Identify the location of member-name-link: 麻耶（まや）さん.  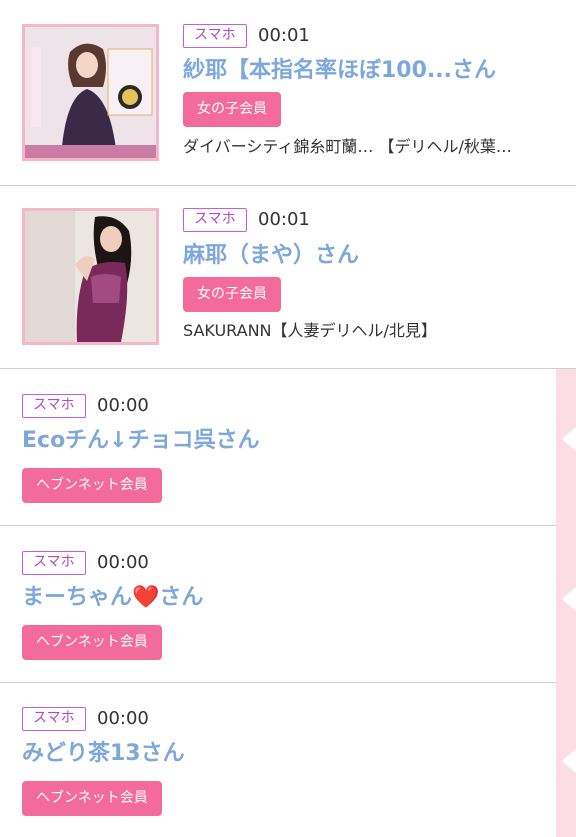
(271, 256).